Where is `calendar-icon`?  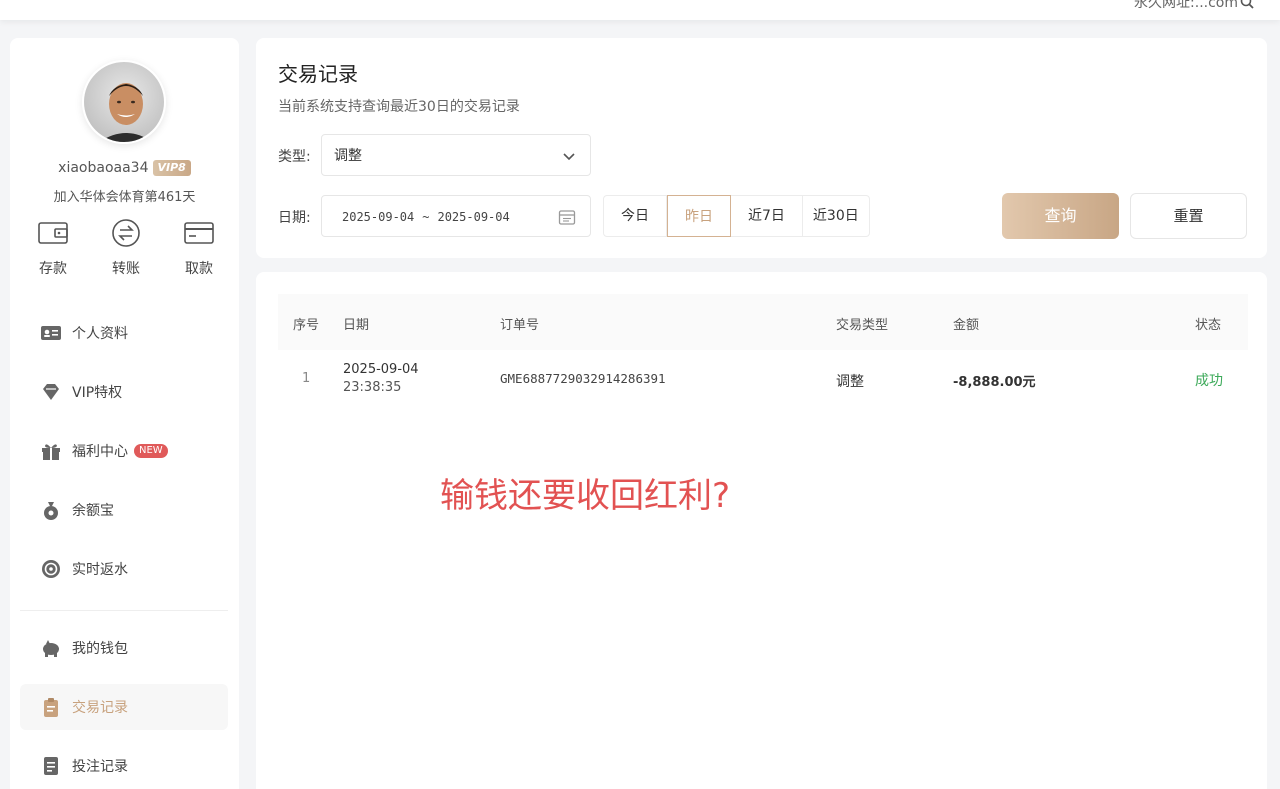
calendar-icon is located at coordinates (567, 217).